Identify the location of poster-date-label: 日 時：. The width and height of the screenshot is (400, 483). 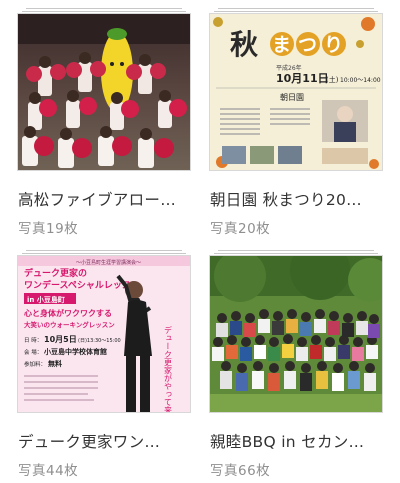
(33, 340).